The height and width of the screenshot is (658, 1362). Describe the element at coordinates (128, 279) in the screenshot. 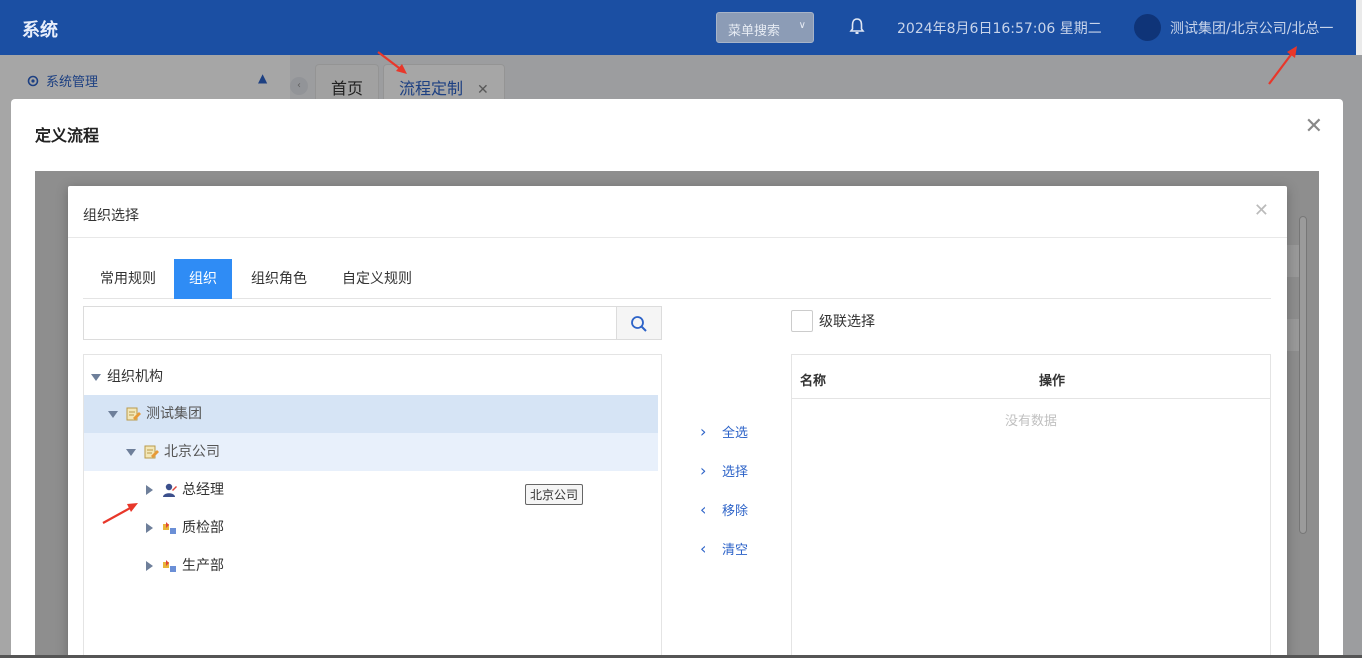

I see `tab-common-rules: 常用规则` at that location.